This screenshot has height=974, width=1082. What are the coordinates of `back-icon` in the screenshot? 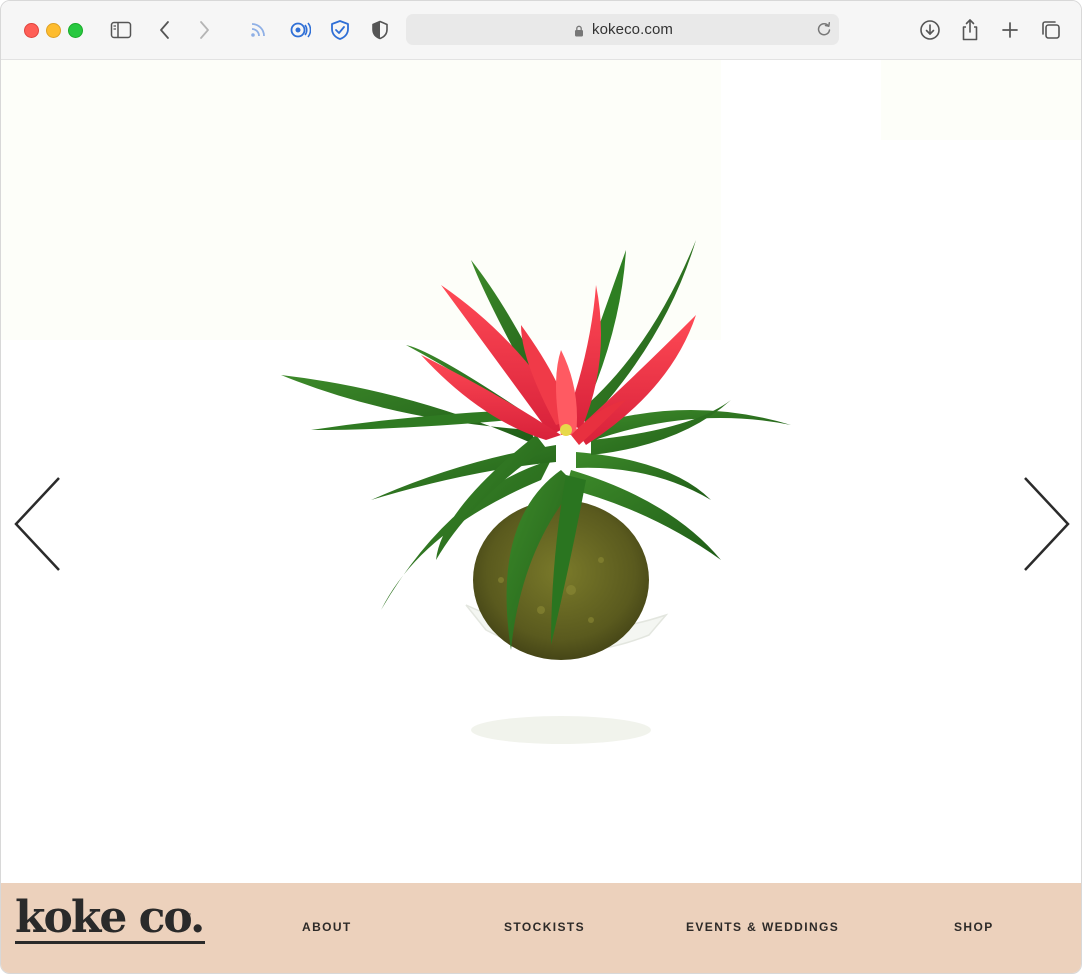 It's located at (165, 30).